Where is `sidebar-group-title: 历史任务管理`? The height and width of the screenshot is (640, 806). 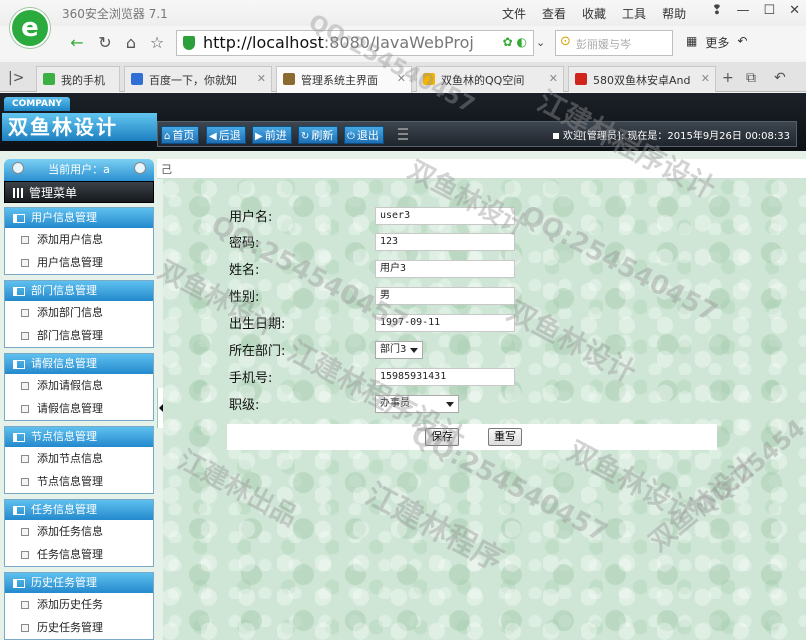
sidebar-group-title: 历史任务管理 is located at coordinates (79, 583).